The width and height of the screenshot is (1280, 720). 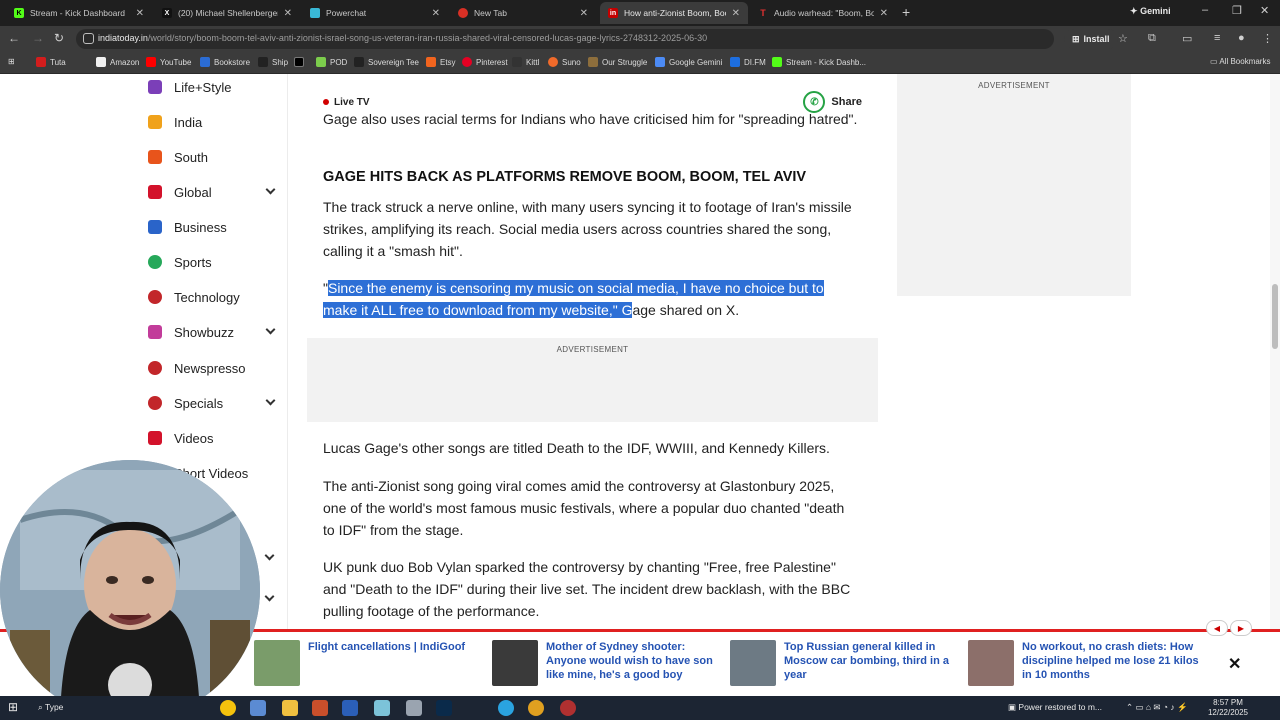 What do you see at coordinates (444, 708) in the screenshot?
I see `photoshop-icon` at bounding box center [444, 708].